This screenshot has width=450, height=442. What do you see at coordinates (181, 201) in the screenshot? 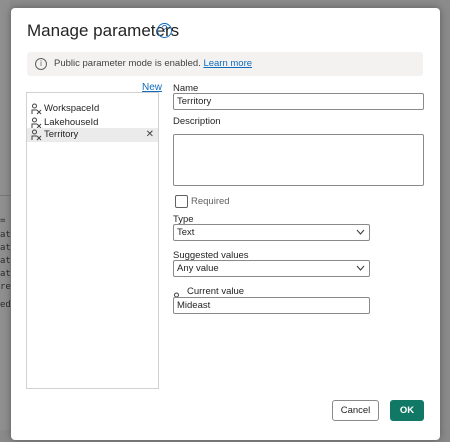
I see `required-checkbox` at bounding box center [181, 201].